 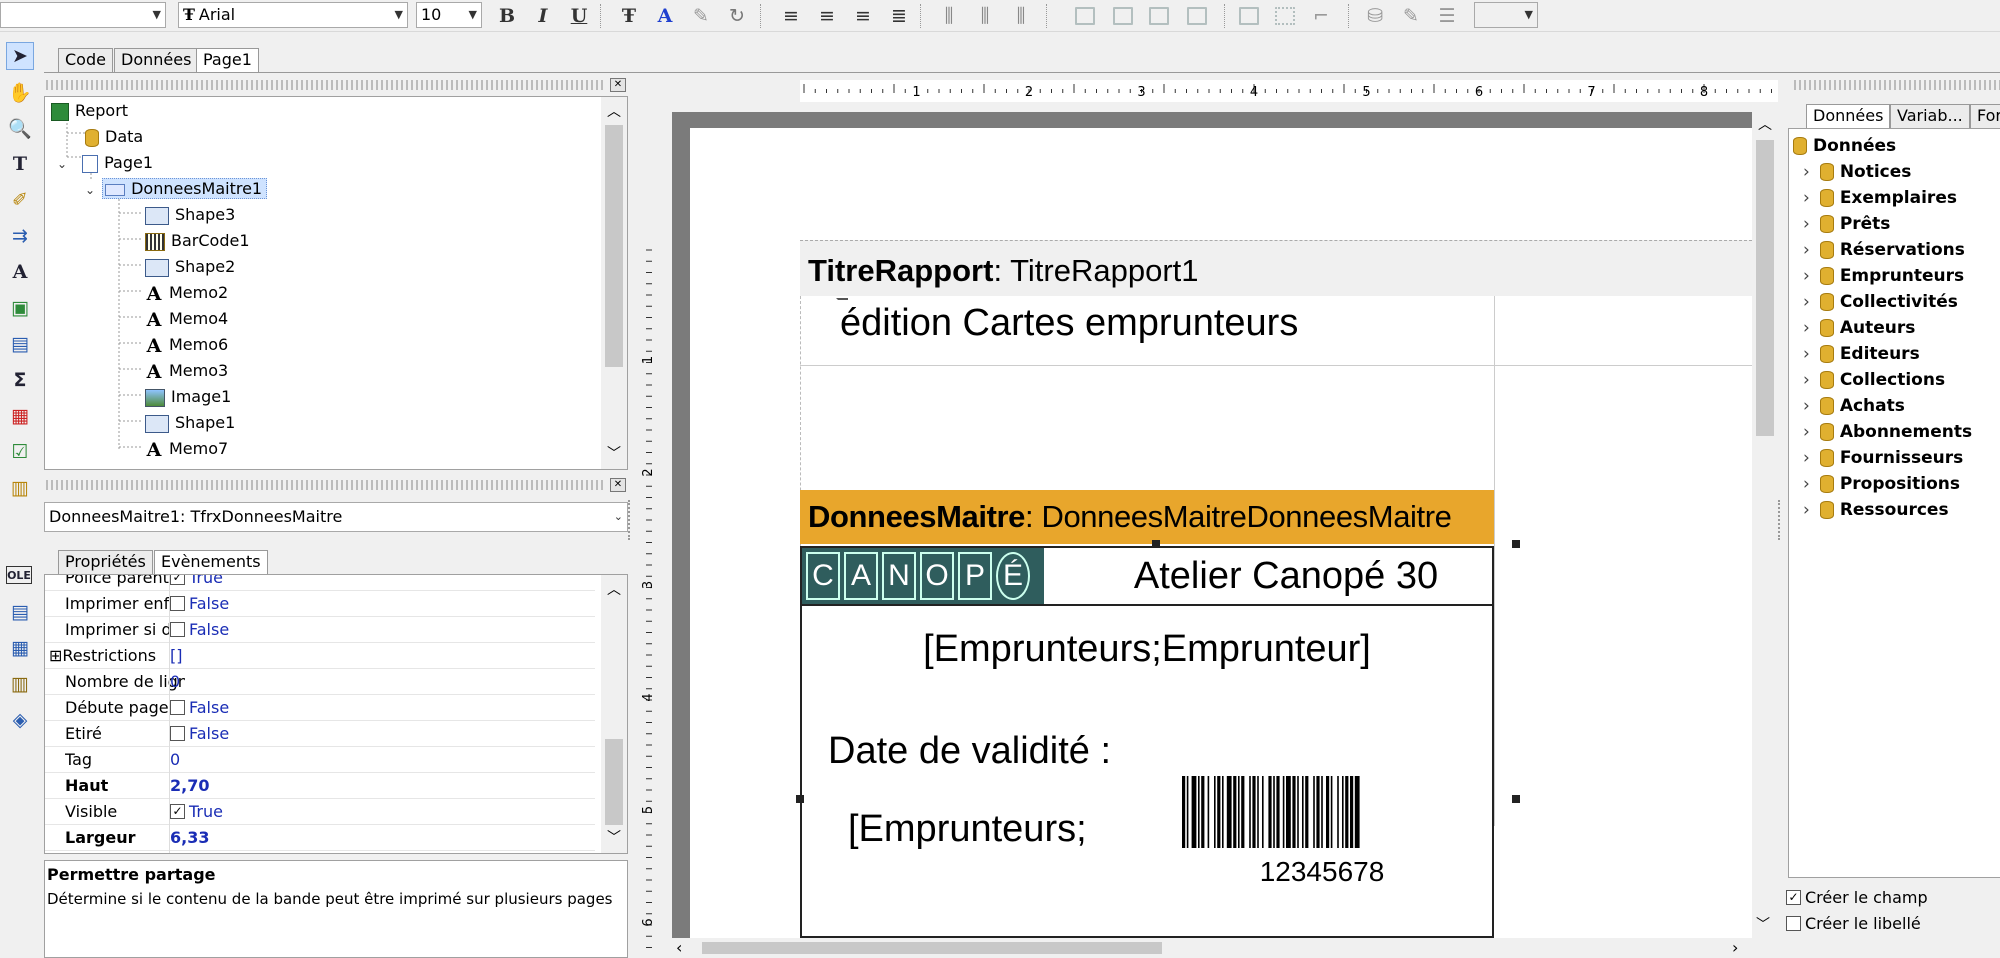 I want to click on align-left-icon: ≡, so click(x=791, y=16).